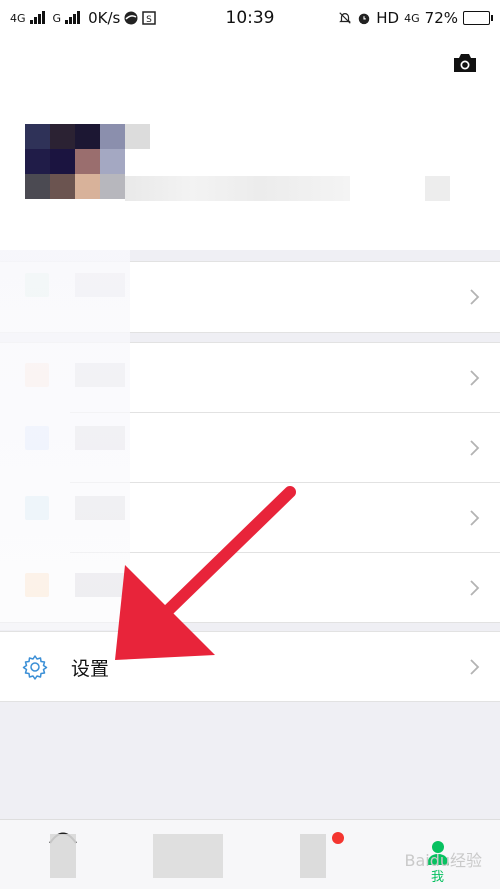  Describe the element at coordinates (388, 18) in the screenshot. I see `hd-label: HD` at that location.